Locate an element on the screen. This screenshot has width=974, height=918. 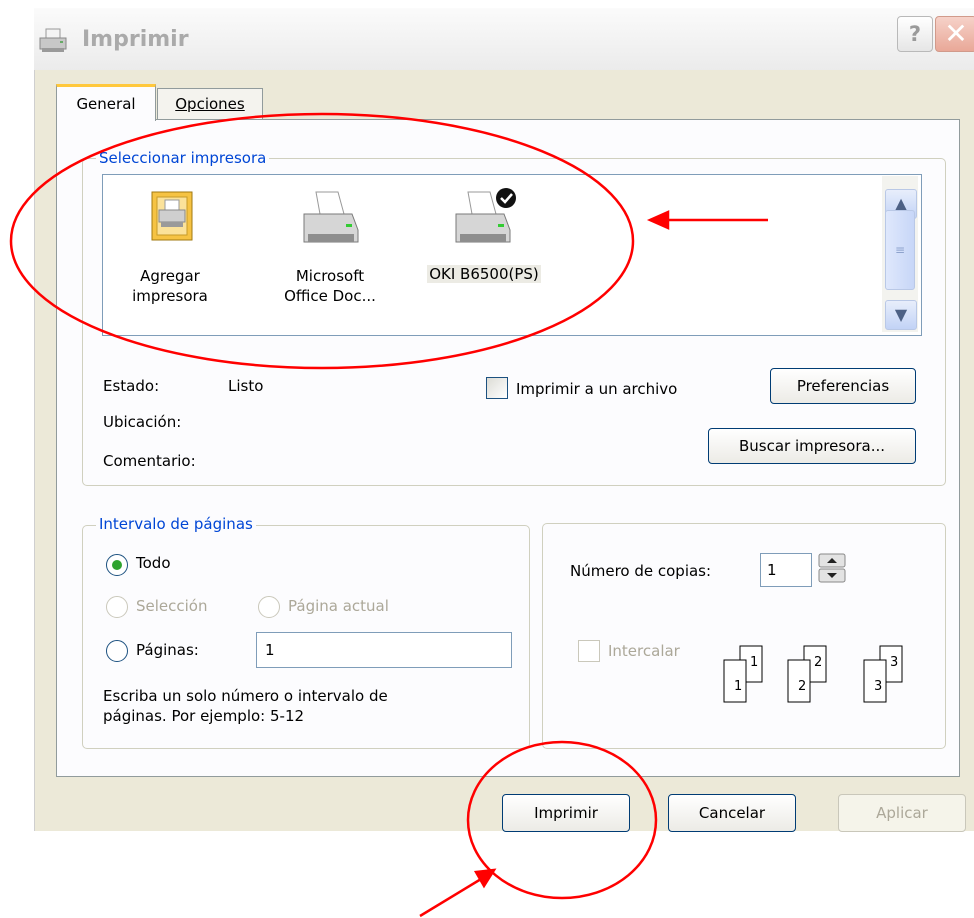
print-to-file-label: Imprimir a un archivo is located at coordinates (596, 389).